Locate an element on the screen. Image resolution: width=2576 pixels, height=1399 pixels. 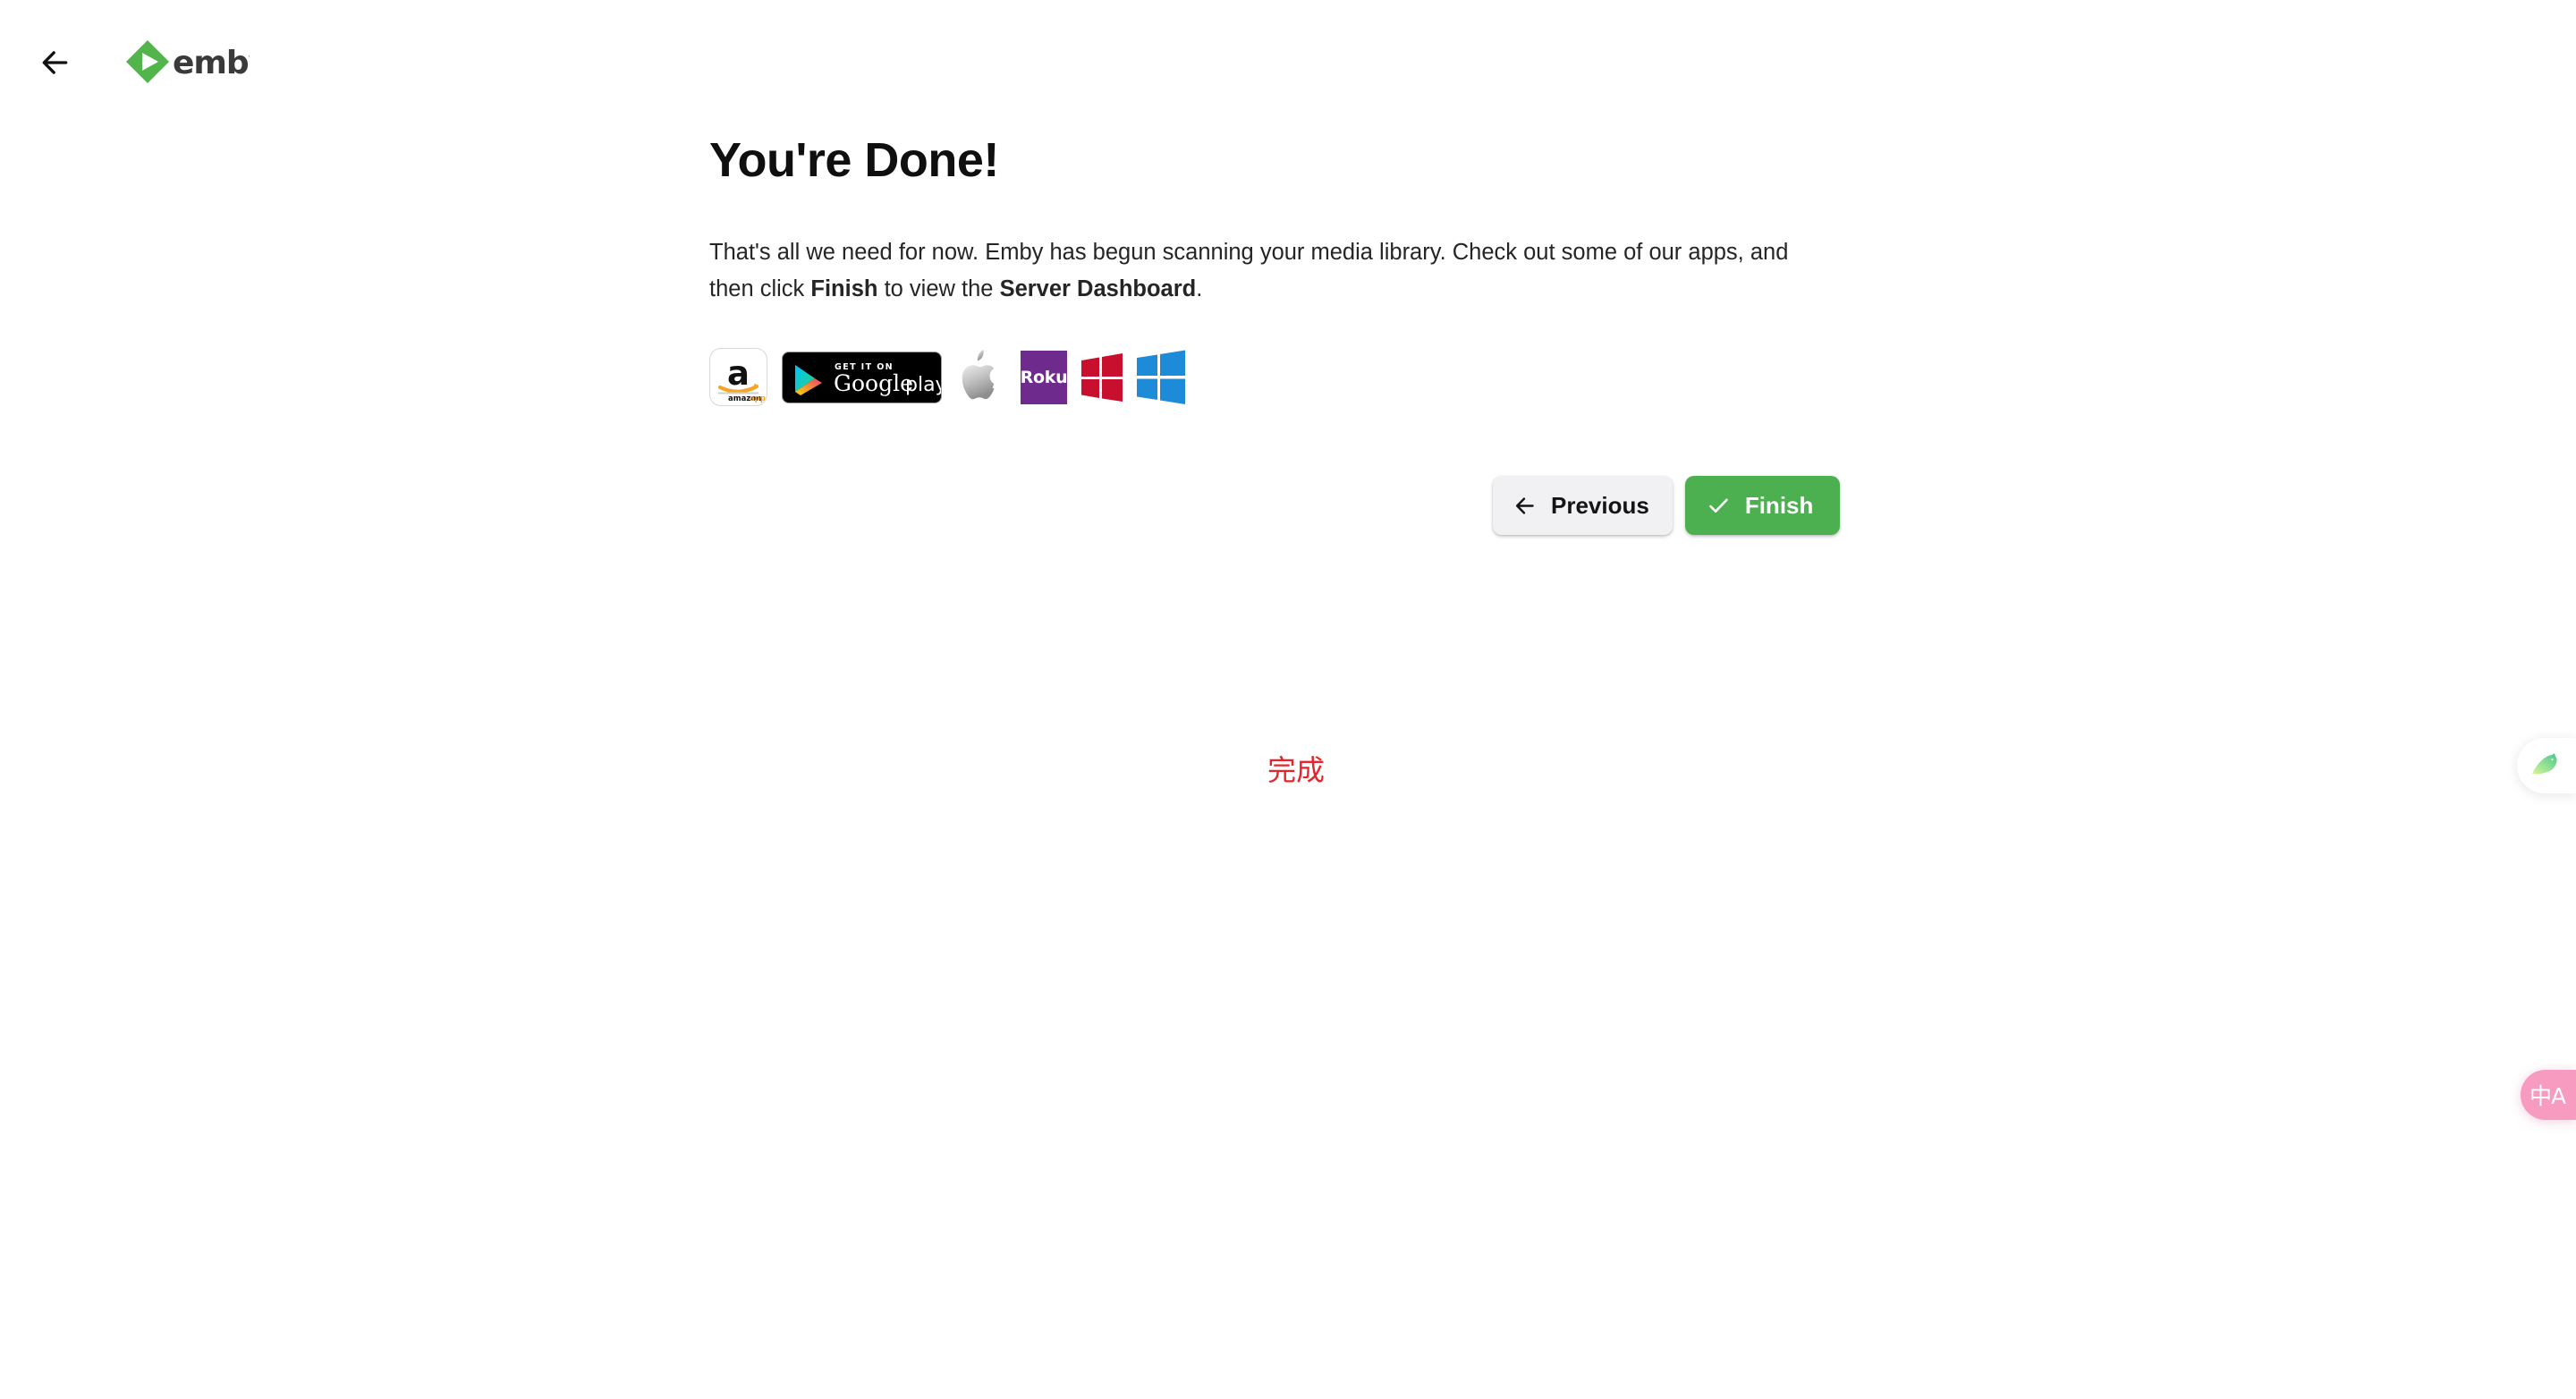
roku-logo-label: Roku is located at coordinates (1044, 377).